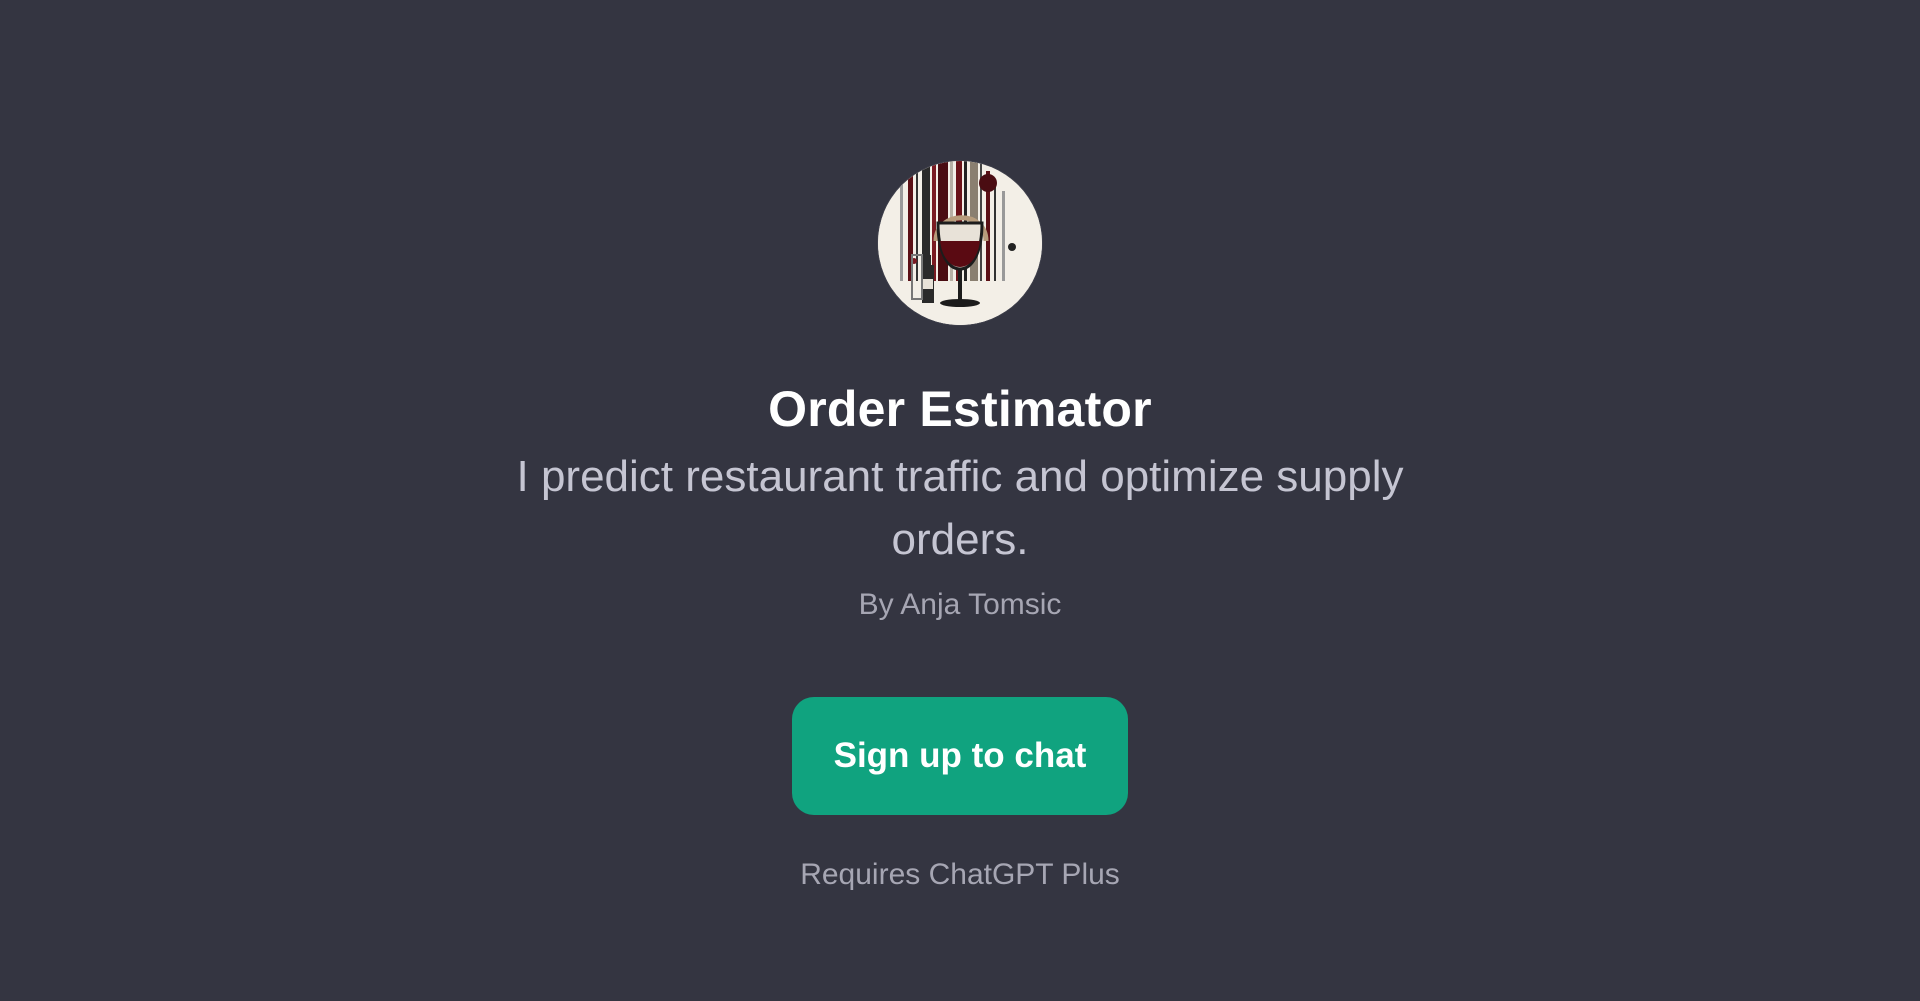  What do you see at coordinates (960, 874) in the screenshot?
I see `requirement-note: Requires ChatGPT Plus` at bounding box center [960, 874].